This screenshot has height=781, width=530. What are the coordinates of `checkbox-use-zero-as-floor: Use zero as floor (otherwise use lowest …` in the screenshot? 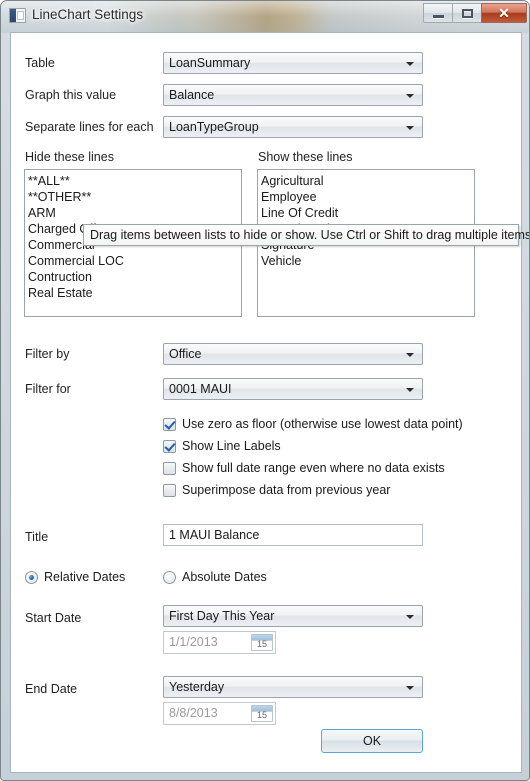 It's located at (313, 424).